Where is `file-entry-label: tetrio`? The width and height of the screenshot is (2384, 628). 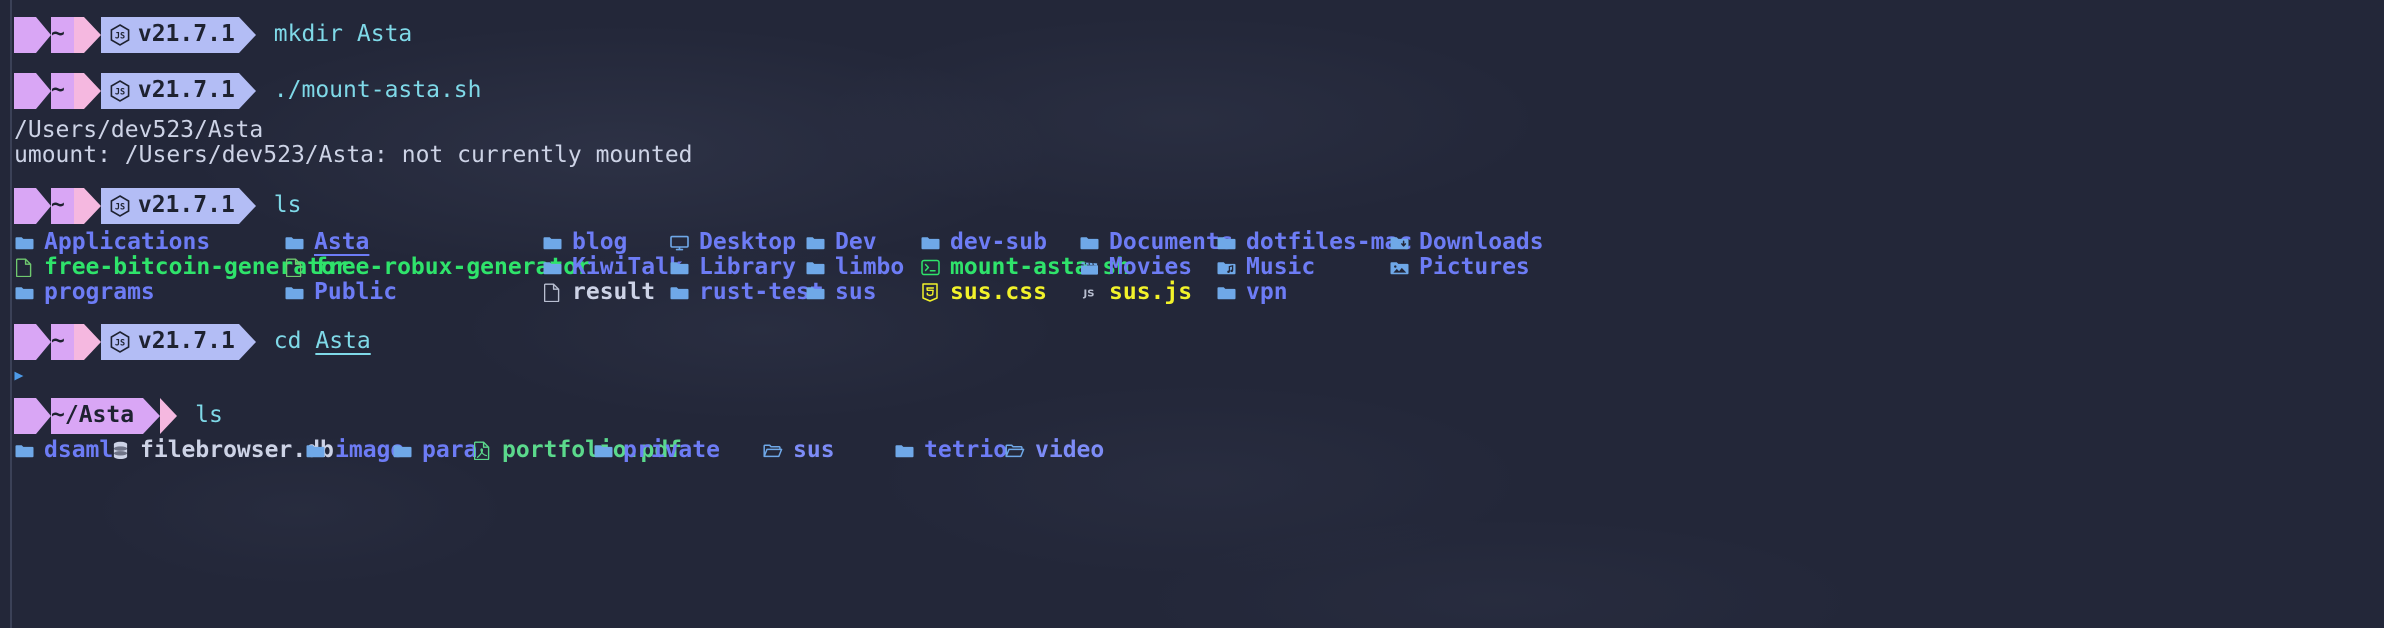
file-entry-label: tetrio is located at coordinates (966, 450).